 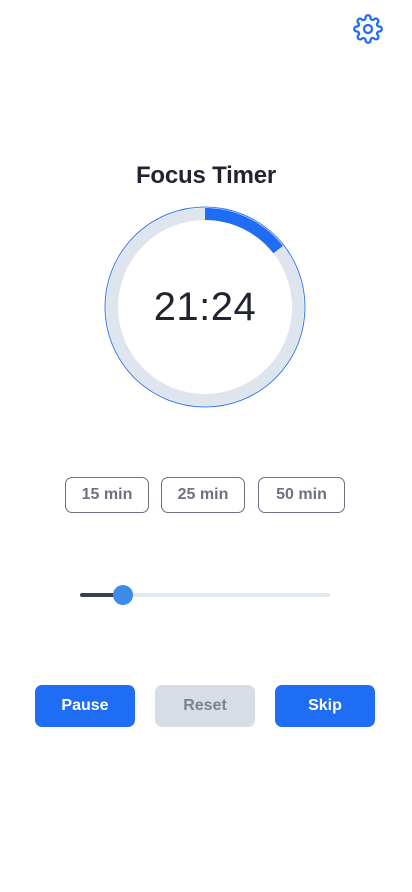 What do you see at coordinates (206, 175) in the screenshot?
I see `timer-title: Focus Timer` at bounding box center [206, 175].